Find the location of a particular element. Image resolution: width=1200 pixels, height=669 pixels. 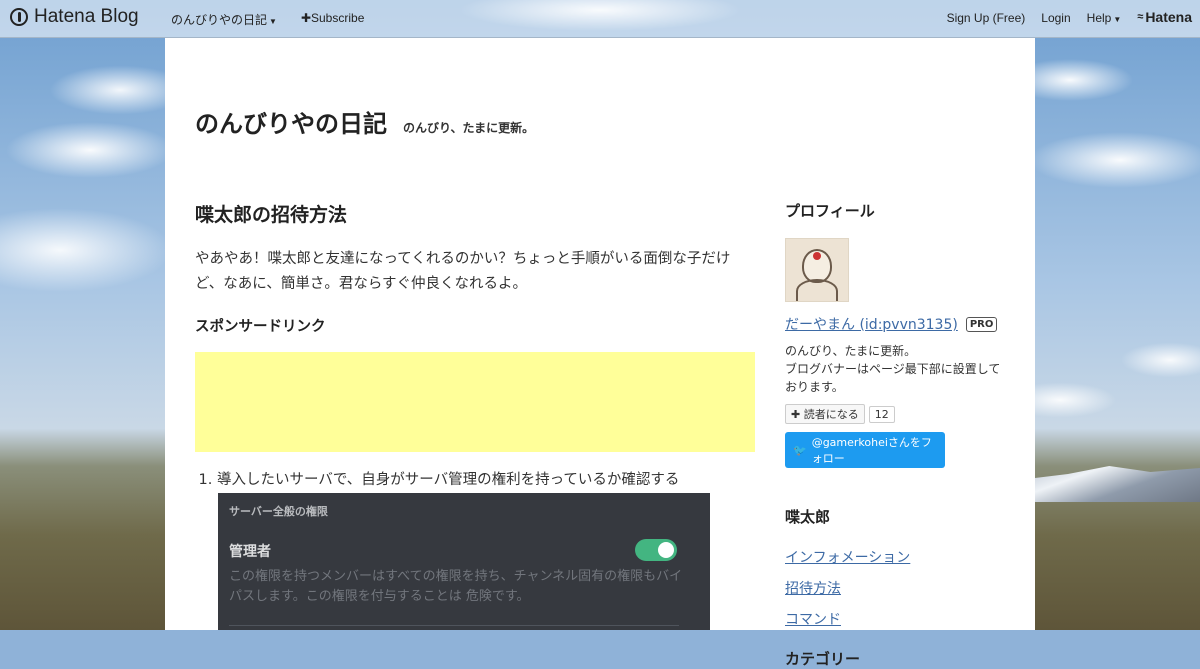

subscribe-reader-button: ✚ 読者になる is located at coordinates (825, 414).